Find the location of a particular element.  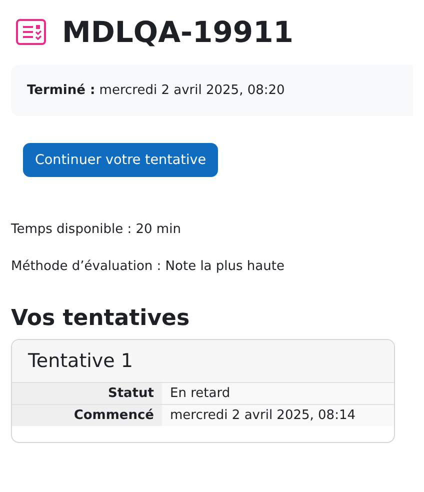

continue-button: Continuer votre tentative is located at coordinates (120, 160).